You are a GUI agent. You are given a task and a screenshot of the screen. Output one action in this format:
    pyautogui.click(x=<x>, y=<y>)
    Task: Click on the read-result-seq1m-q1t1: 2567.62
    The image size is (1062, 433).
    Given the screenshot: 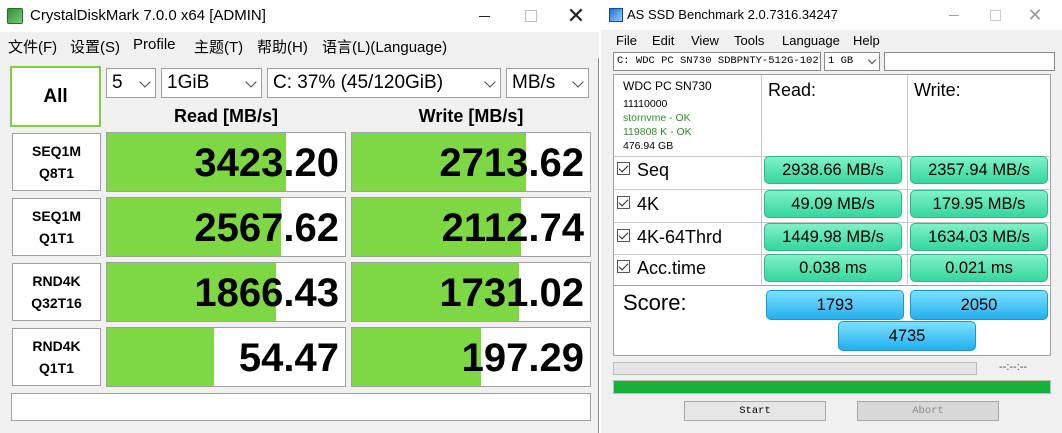 What is the action you would take?
    pyautogui.click(x=226, y=227)
    